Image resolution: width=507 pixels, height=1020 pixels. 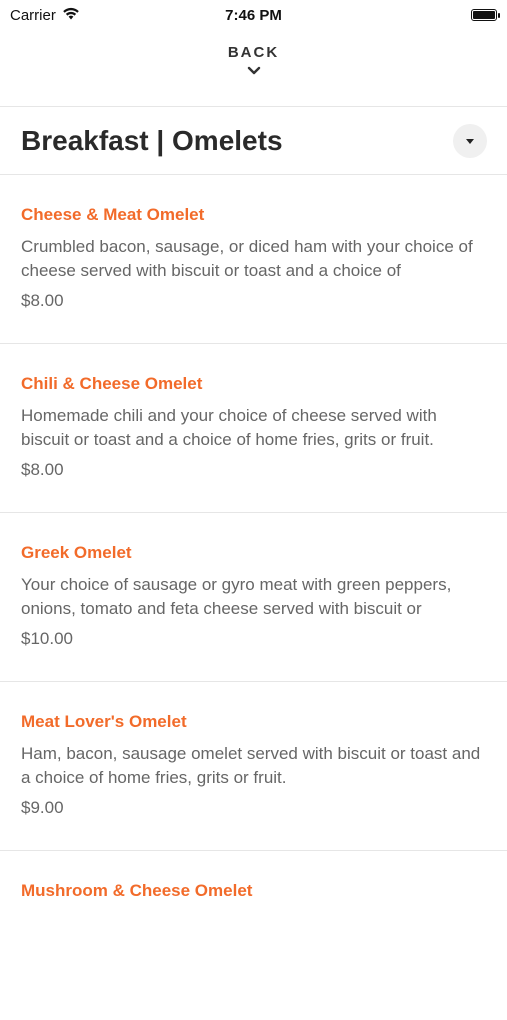 I want to click on menu-item-name: Mushroom & Cheese Omelet, so click(x=137, y=890).